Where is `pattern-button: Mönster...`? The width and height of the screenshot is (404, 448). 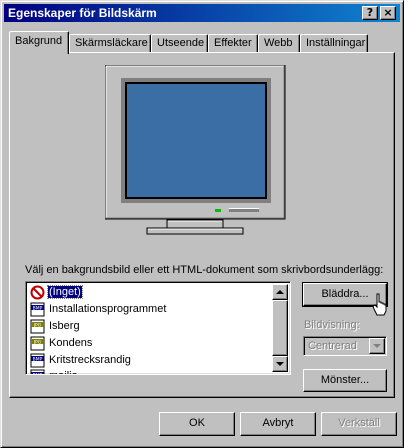
pattern-button: Mönster... is located at coordinates (345, 380).